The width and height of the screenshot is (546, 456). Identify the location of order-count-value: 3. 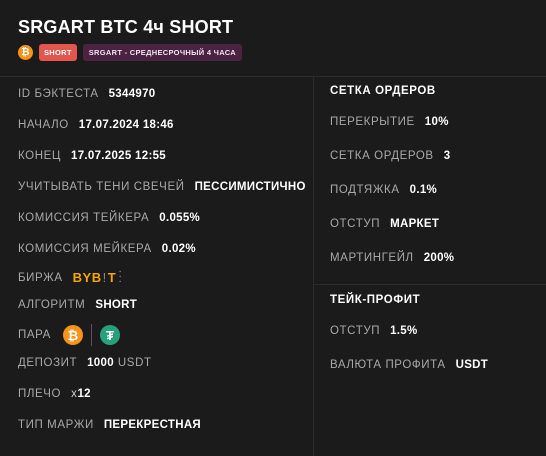
(447, 156).